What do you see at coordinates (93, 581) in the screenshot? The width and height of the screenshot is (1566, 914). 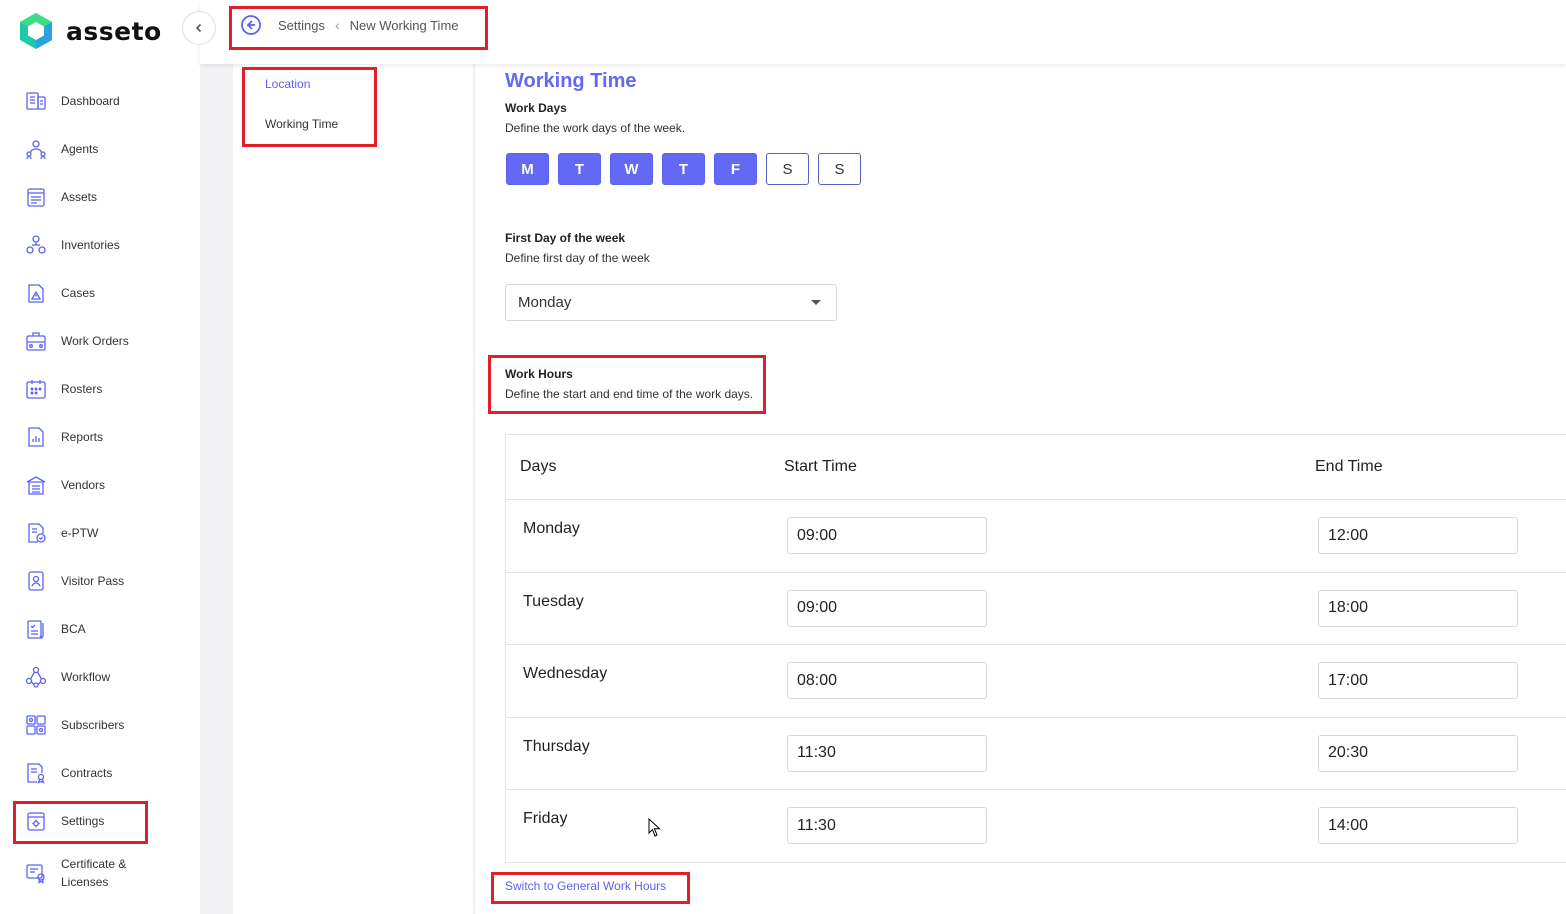 I see `sidebar-item-label: Visitor Pass` at bounding box center [93, 581].